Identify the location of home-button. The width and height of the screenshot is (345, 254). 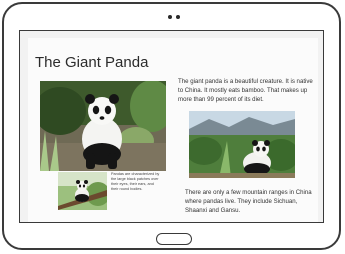
(174, 239).